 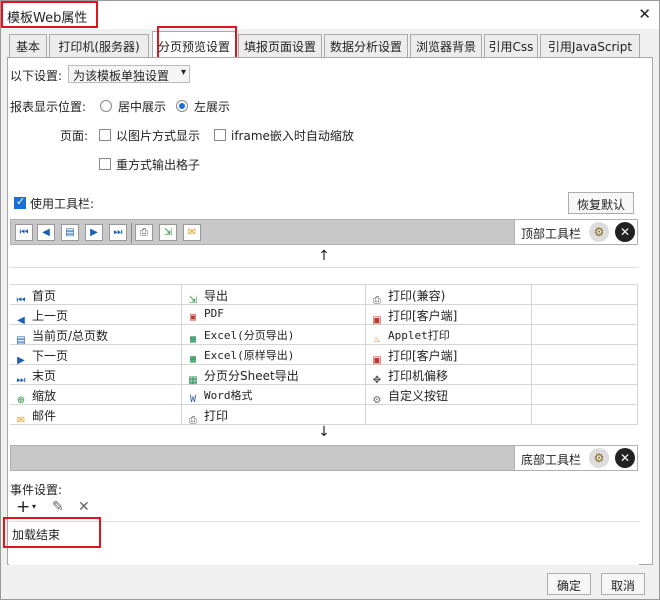 What do you see at coordinates (324, 258) in the screenshot?
I see `move-up-button: ↑` at bounding box center [324, 258].